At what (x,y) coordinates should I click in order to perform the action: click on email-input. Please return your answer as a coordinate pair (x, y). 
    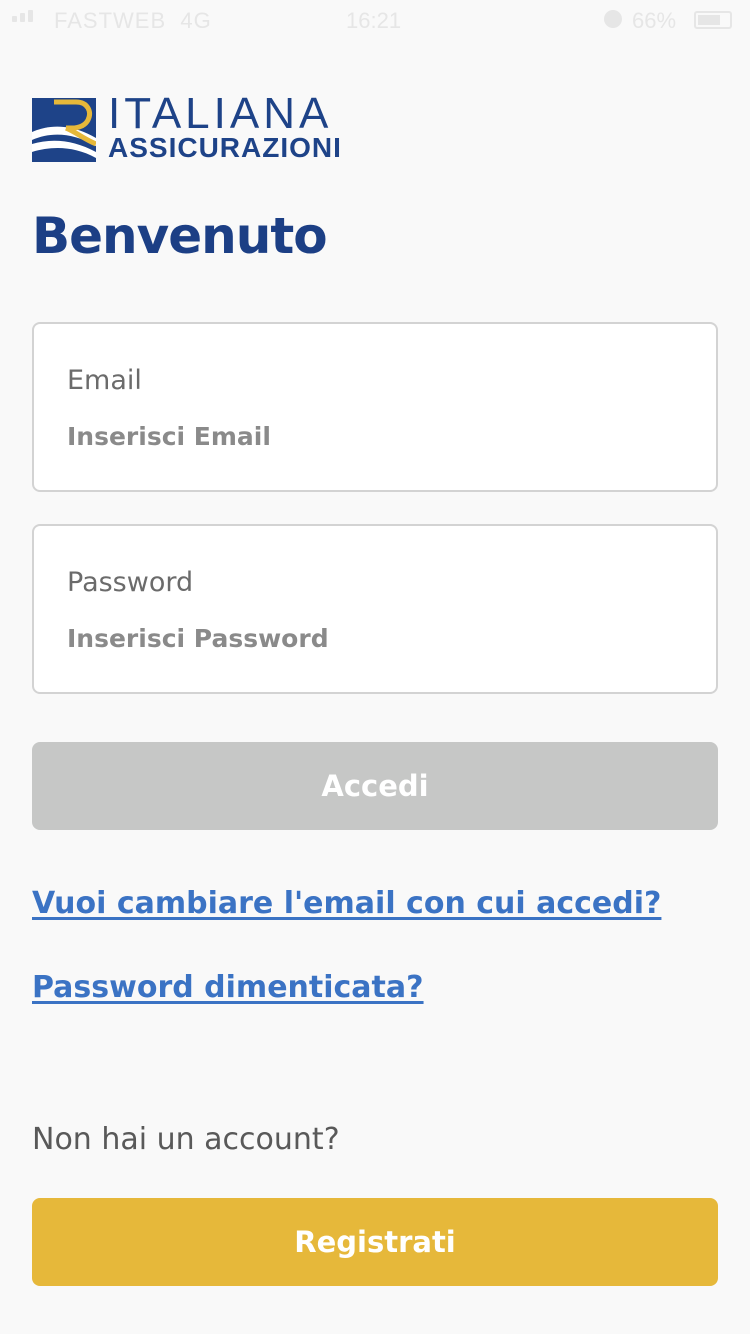
    Looking at the image, I should click on (367, 436).